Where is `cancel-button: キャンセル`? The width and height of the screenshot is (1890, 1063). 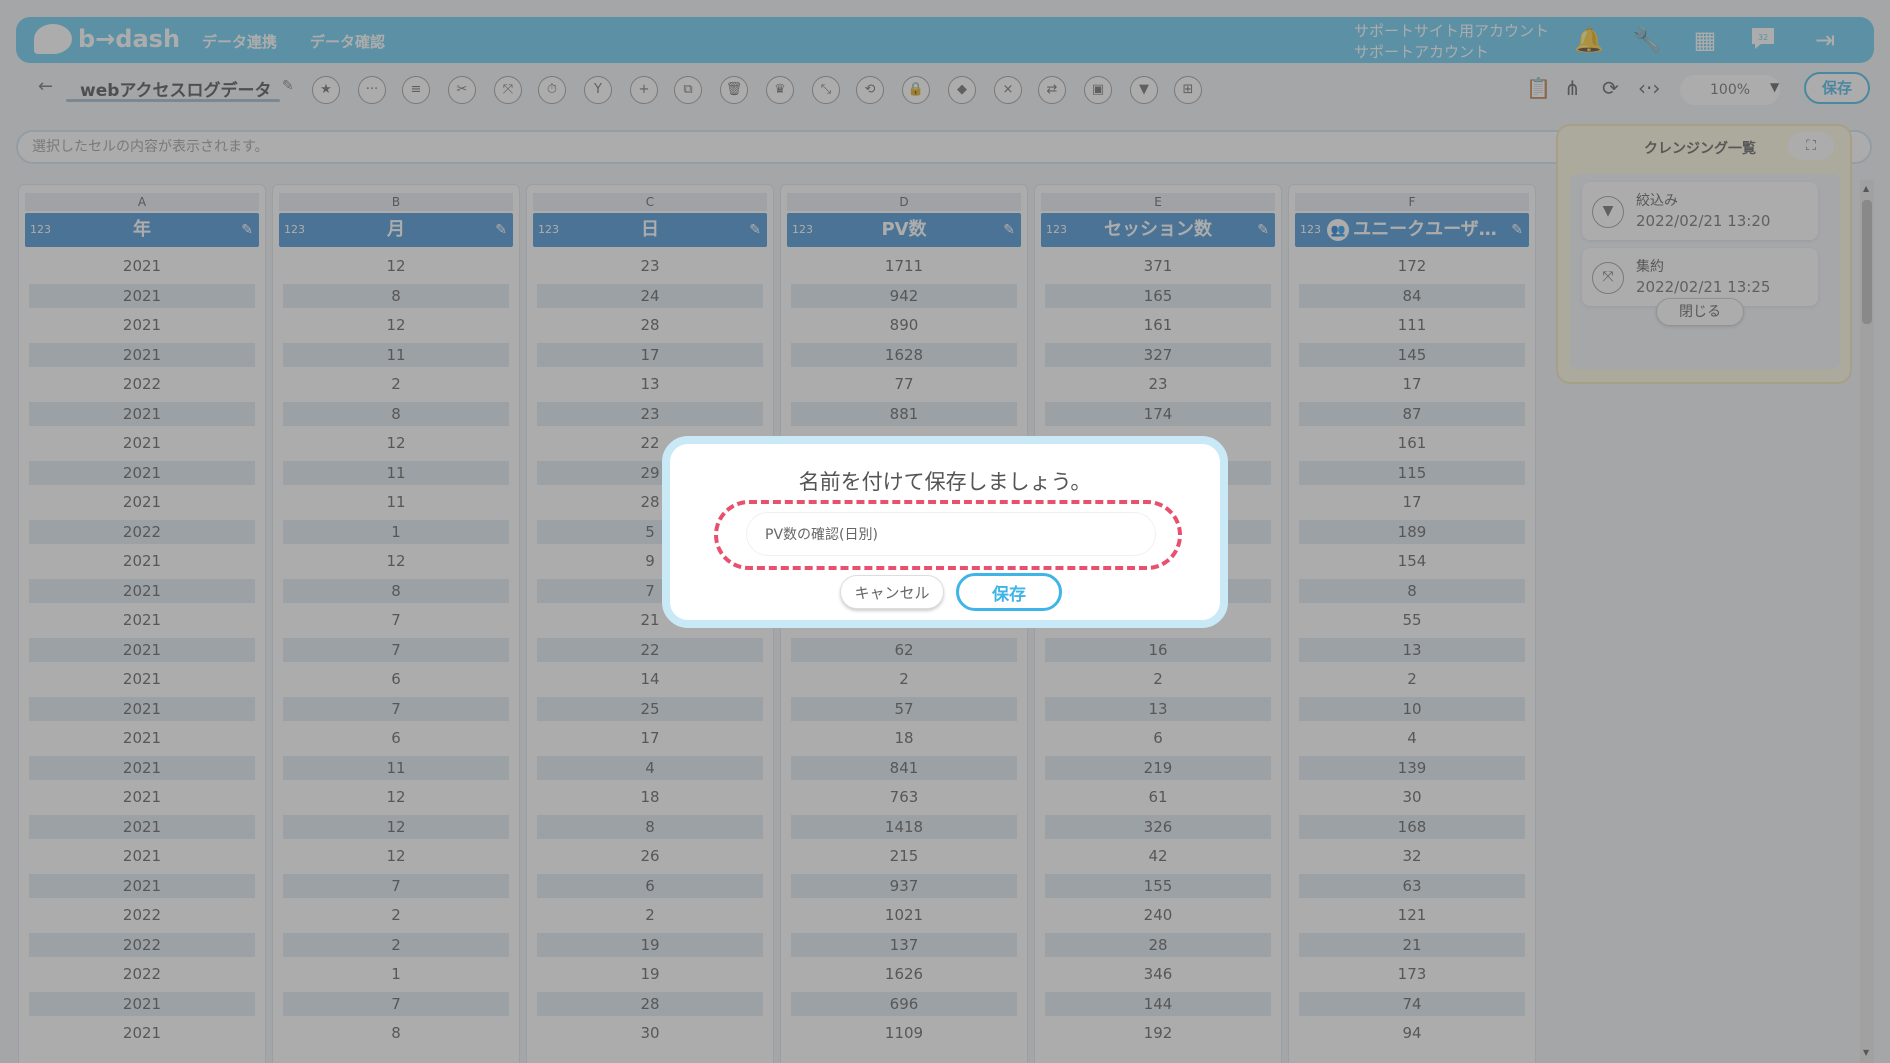
cancel-button: キャンセル is located at coordinates (892, 592).